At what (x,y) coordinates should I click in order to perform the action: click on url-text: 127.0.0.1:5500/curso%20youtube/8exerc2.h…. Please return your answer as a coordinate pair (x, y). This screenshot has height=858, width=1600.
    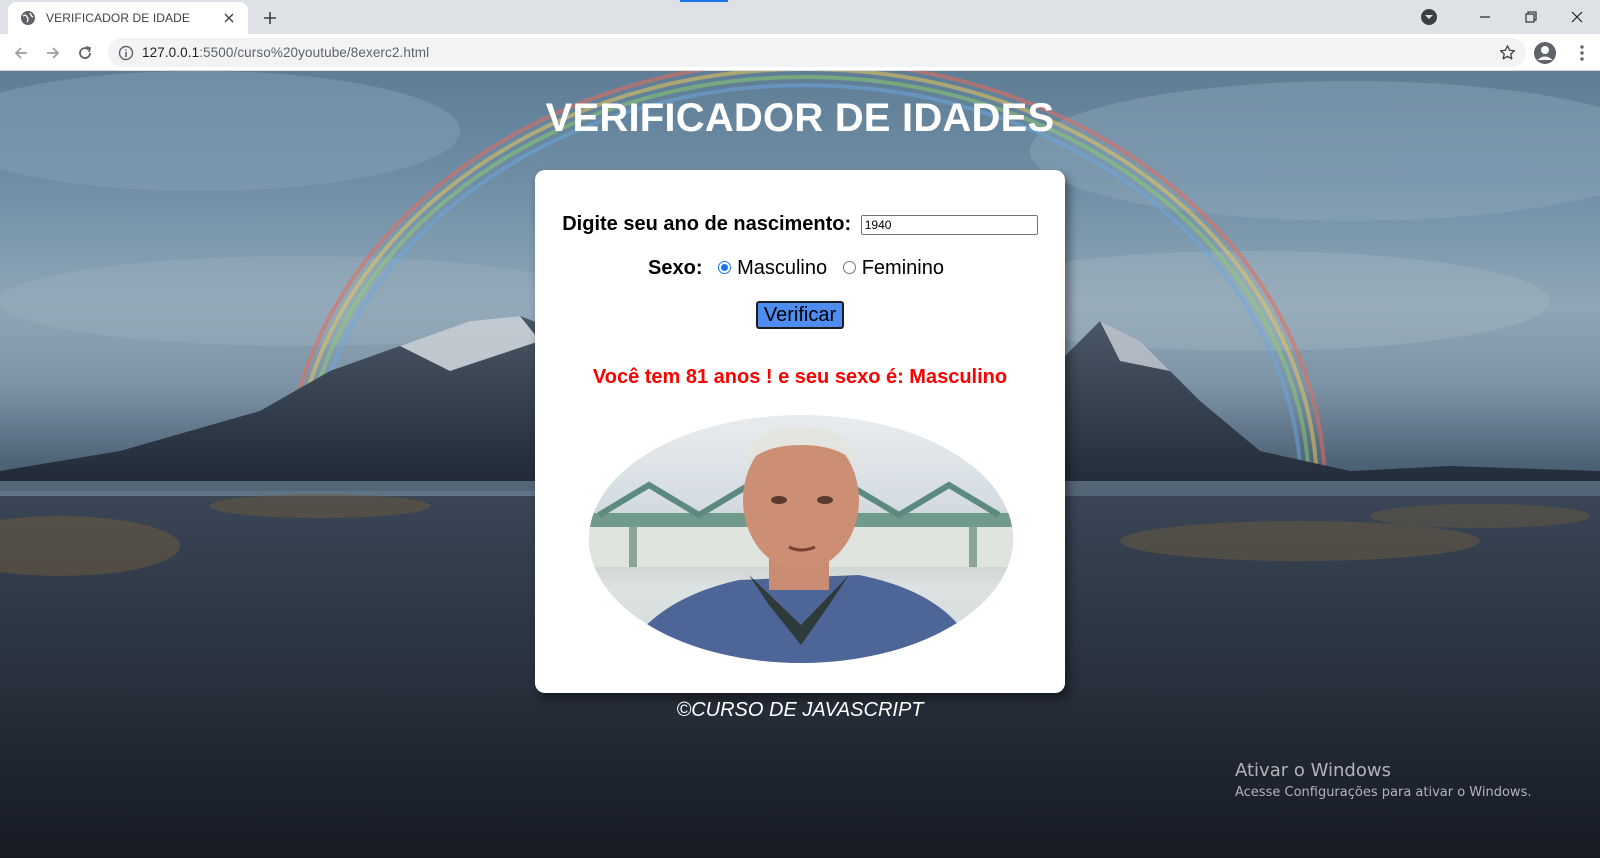
    Looking at the image, I should click on (285, 52).